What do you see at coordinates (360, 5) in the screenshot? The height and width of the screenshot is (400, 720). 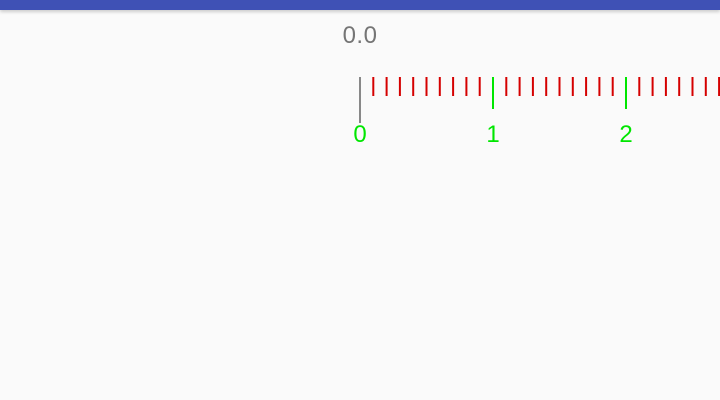 I see `app-bar` at bounding box center [360, 5].